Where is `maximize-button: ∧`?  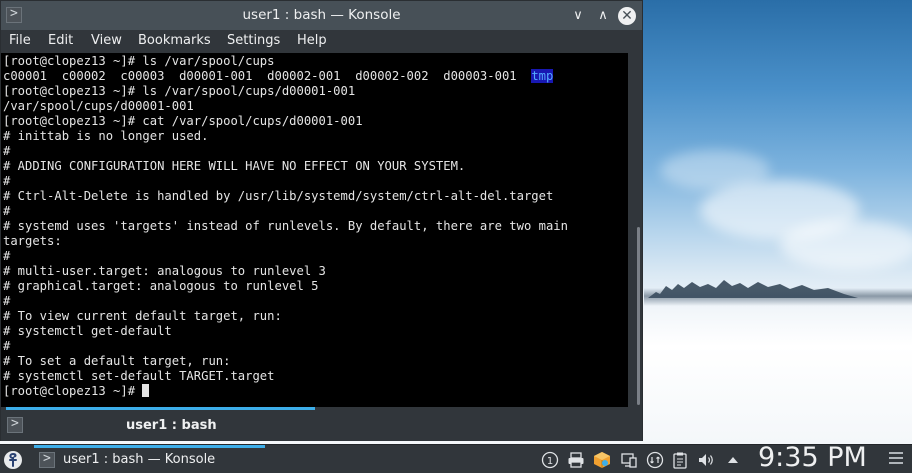
maximize-button: ∧ is located at coordinates (603, 16).